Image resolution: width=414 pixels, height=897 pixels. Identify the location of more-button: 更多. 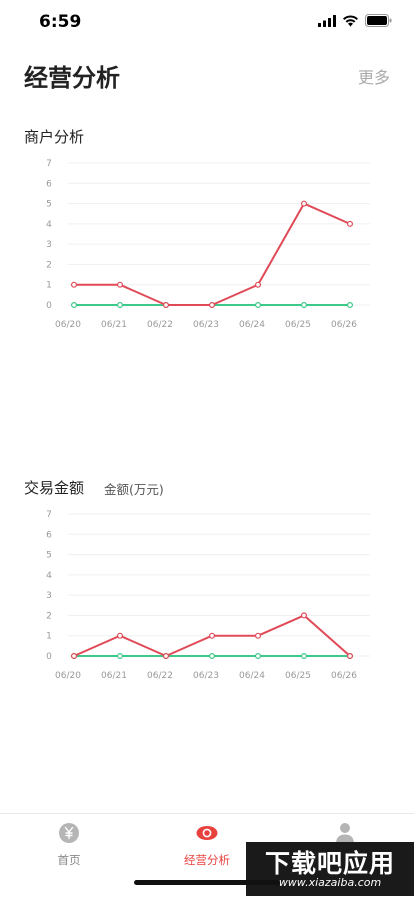
(374, 76).